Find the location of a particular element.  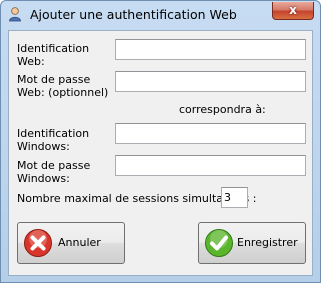

web-password-input is located at coordinates (210, 81).